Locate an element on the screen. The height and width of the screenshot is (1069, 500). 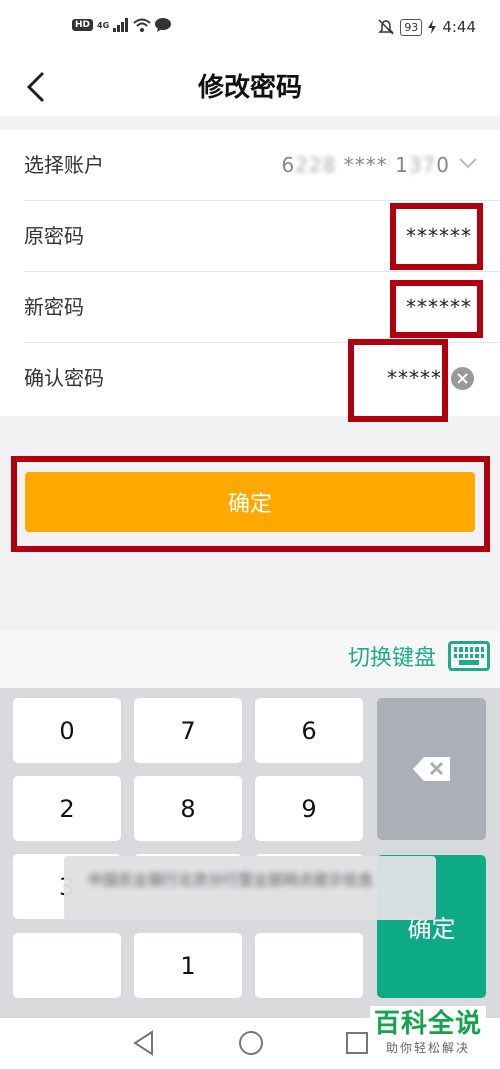
watermark-sub: 助你轻松解决 is located at coordinates (427, 1048).